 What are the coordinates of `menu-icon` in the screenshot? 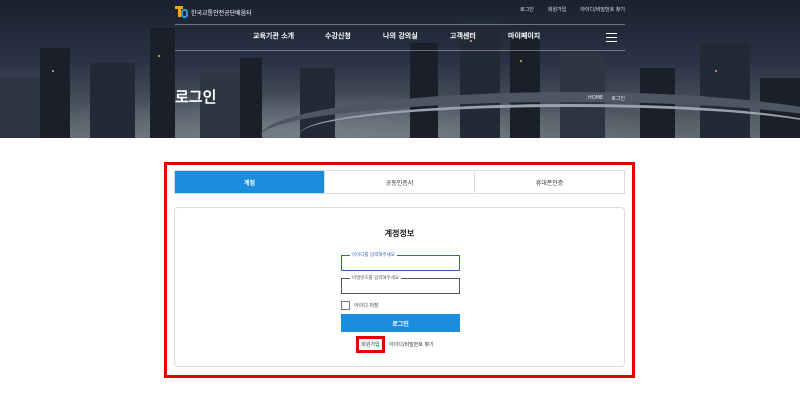 It's located at (611, 37).